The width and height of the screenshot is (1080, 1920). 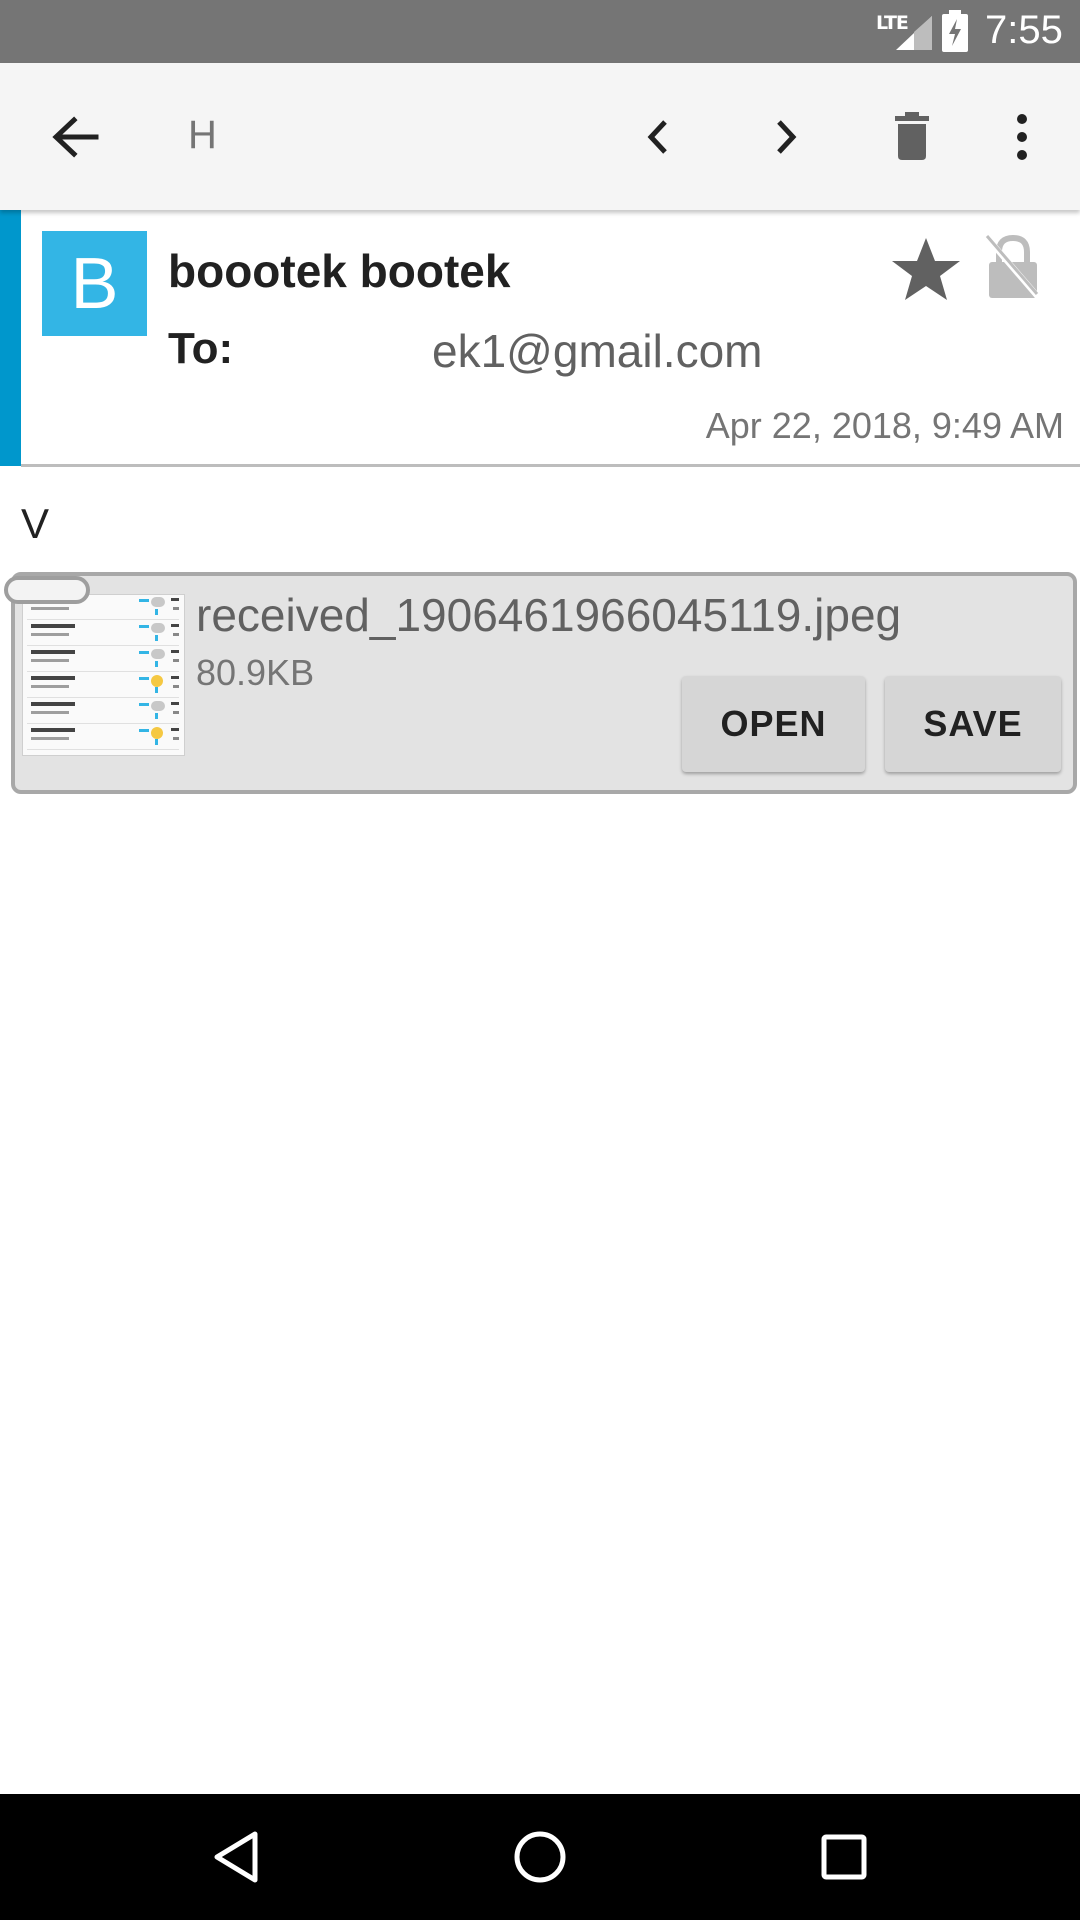 What do you see at coordinates (35, 523) in the screenshot?
I see `message-body: V` at bounding box center [35, 523].